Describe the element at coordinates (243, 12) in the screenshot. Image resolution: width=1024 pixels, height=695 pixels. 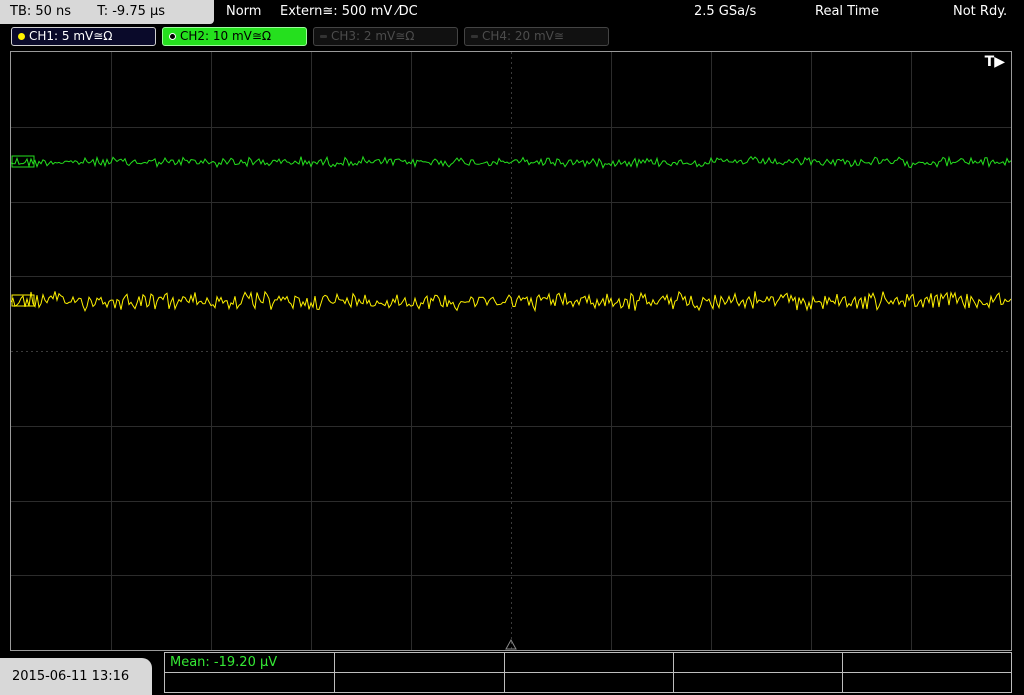
I see `trigger-mode: Norm` at that location.